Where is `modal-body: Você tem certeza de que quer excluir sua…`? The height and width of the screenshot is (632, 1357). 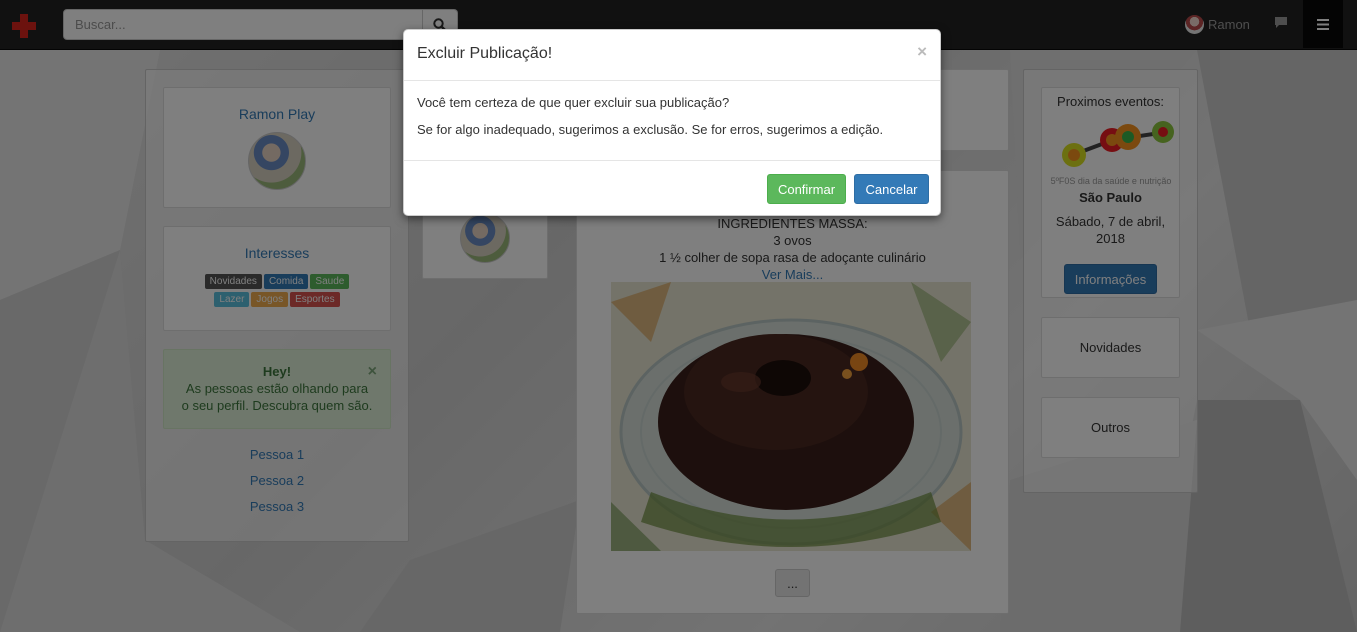 modal-body: Você tem certeza de que quer excluir sua… is located at coordinates (672, 121).